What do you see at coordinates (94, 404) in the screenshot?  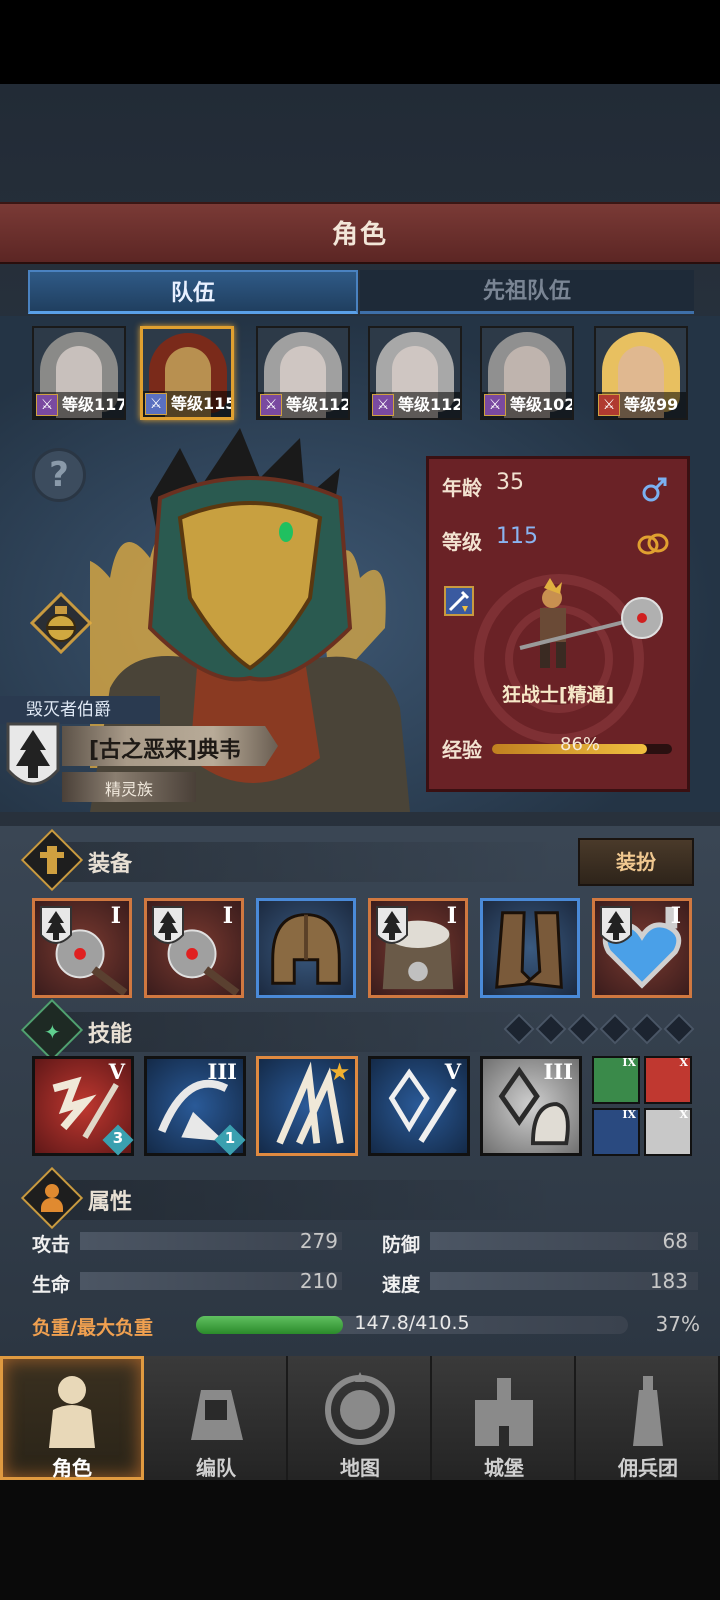 I see `portrait-level: 等级117` at bounding box center [94, 404].